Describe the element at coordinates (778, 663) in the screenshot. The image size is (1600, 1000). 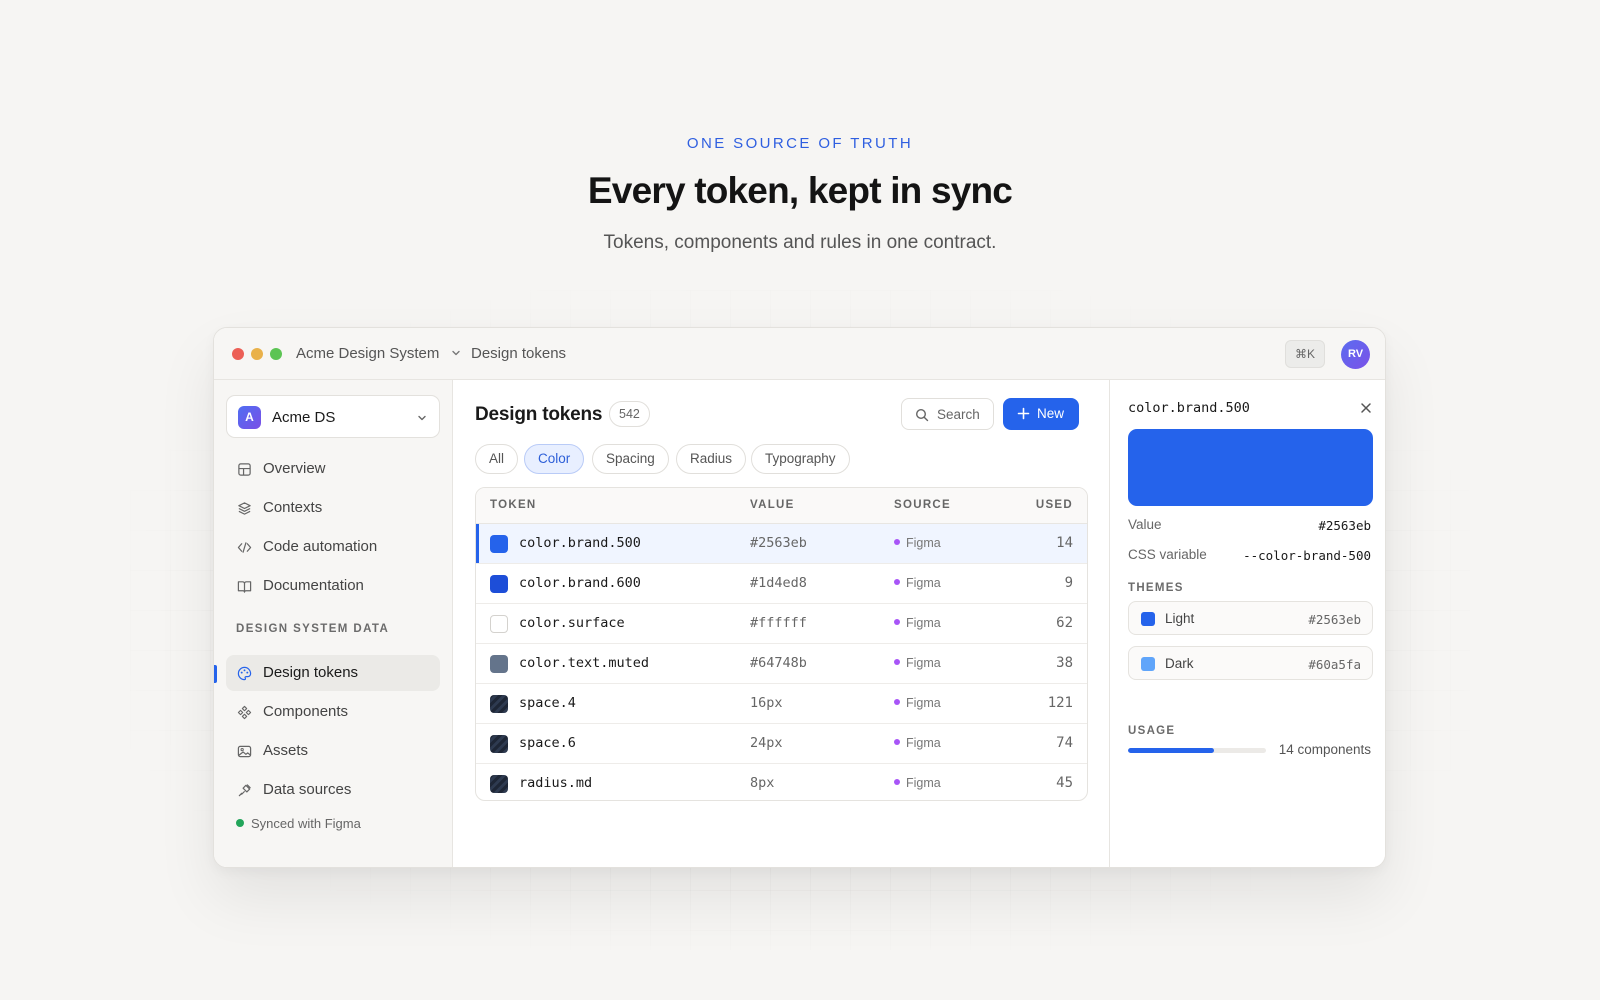
I see `token-value: #64748b` at that location.